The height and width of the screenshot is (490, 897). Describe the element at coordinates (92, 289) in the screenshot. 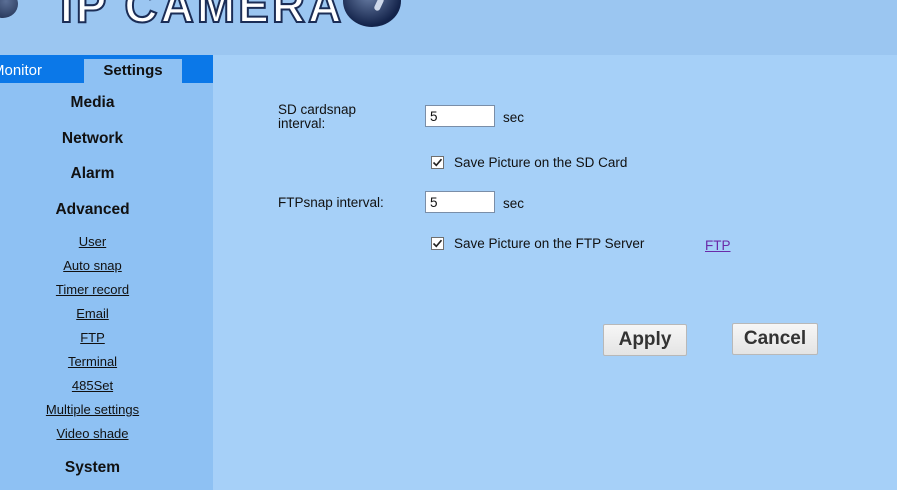

I see `sidebar-item-timer-record: Timer record` at that location.